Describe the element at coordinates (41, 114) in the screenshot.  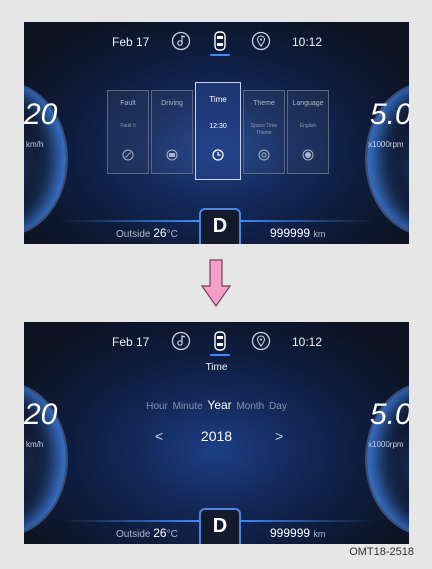
I see `speed-value: 20` at that location.